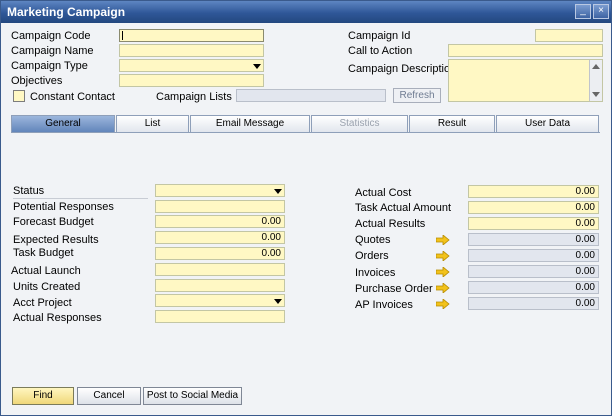  Describe the element at coordinates (194, 97) in the screenshot. I see `campaign-lists-label: Campaign Lists` at that location.